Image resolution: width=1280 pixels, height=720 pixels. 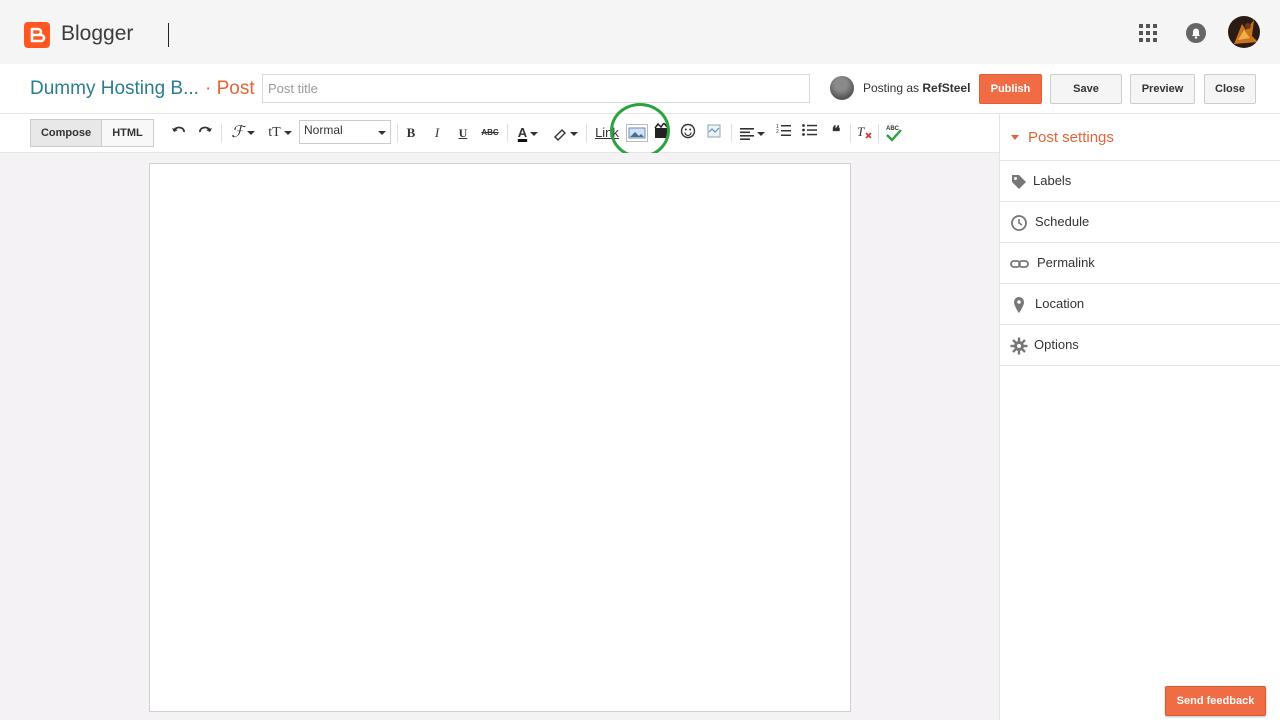 What do you see at coordinates (946, 88) in the screenshot?
I see `posting-as-user: RefSteel` at bounding box center [946, 88].